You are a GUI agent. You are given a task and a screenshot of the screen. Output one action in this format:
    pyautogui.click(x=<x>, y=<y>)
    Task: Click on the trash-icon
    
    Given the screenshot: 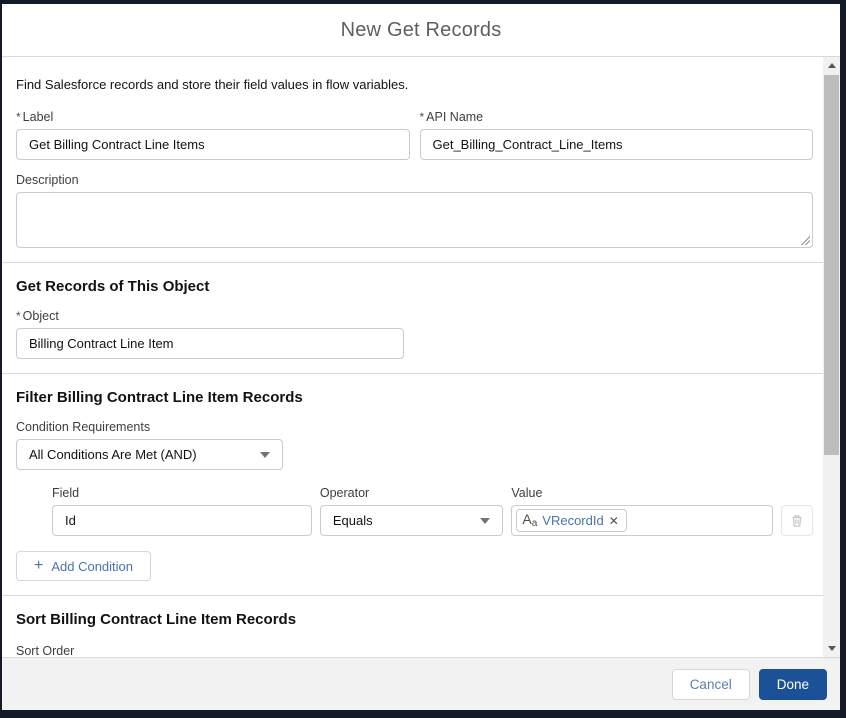 What is the action you would take?
    pyautogui.click(x=797, y=521)
    